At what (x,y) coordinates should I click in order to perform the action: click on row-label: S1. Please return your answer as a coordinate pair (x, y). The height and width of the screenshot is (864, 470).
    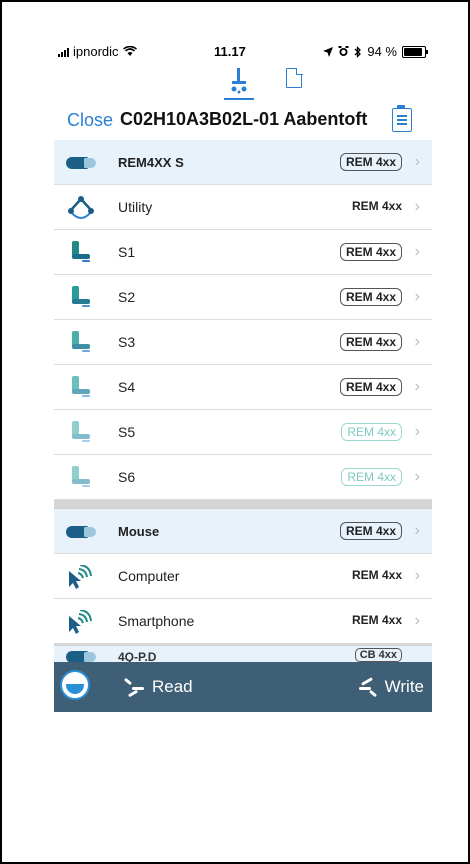
    Looking at the image, I should click on (127, 252).